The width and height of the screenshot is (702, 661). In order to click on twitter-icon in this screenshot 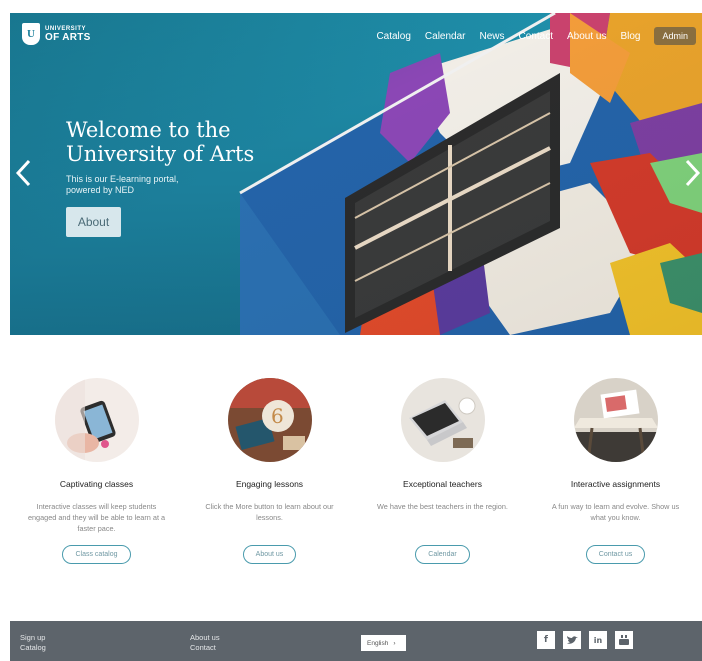, I will do `click(572, 640)`.